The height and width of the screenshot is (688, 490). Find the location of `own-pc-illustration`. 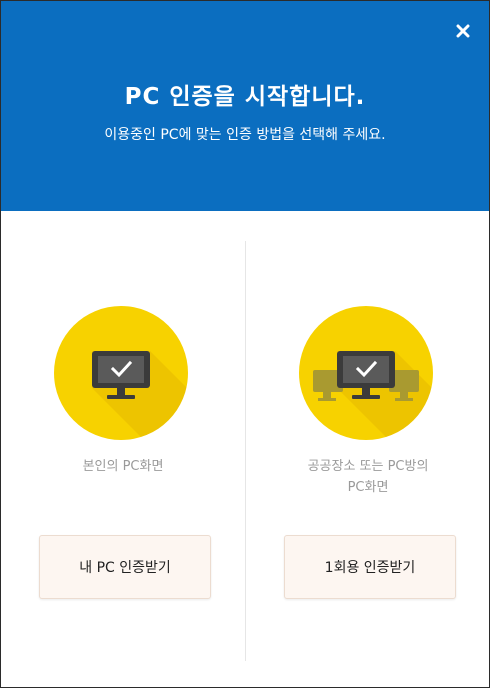

own-pc-illustration is located at coordinates (121, 373).